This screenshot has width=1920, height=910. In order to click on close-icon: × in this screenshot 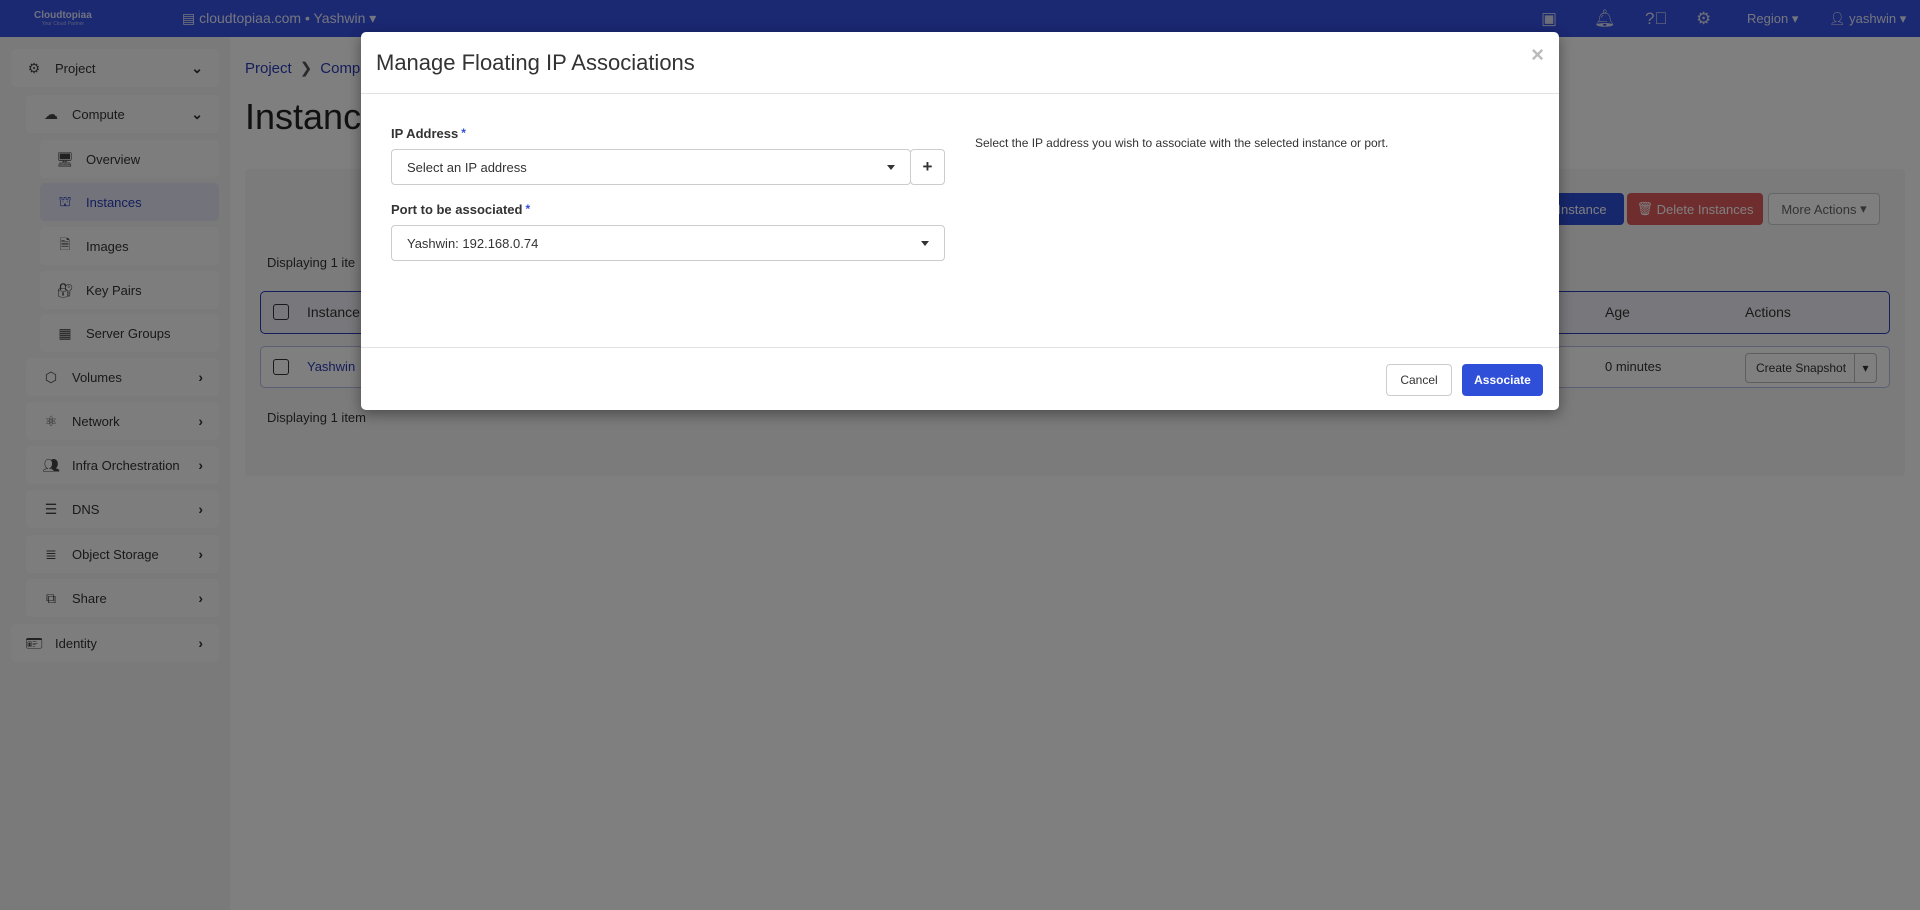, I will do `click(1537, 55)`.